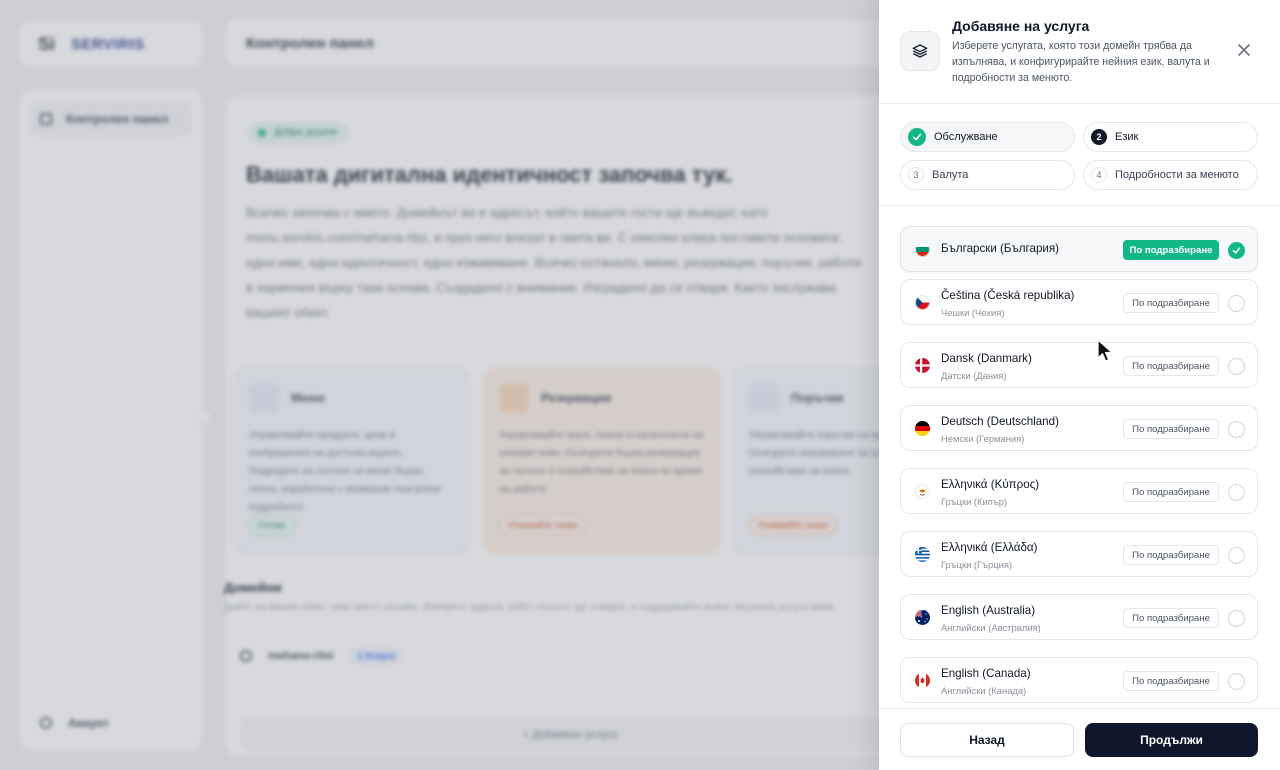  Describe the element at coordinates (1236, 250) in the screenshot. I see `radio-checked-icon` at that location.